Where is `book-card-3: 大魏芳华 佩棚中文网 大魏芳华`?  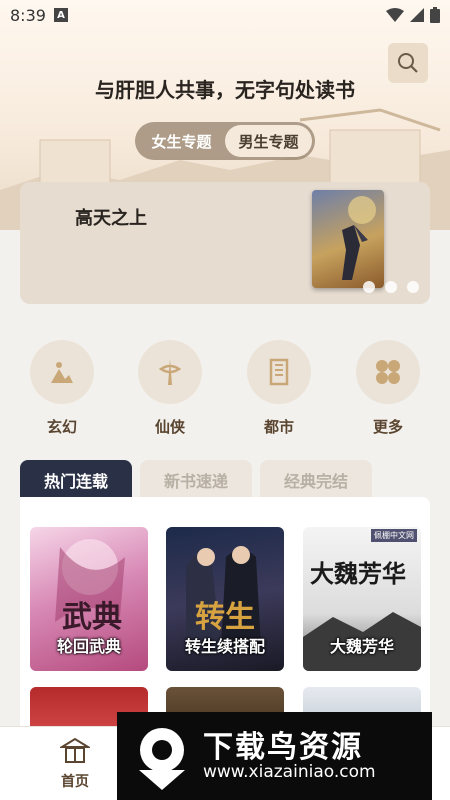 book-card-3: 大魏芳华 佩棚中文网 大魏芳华 is located at coordinates (362, 599).